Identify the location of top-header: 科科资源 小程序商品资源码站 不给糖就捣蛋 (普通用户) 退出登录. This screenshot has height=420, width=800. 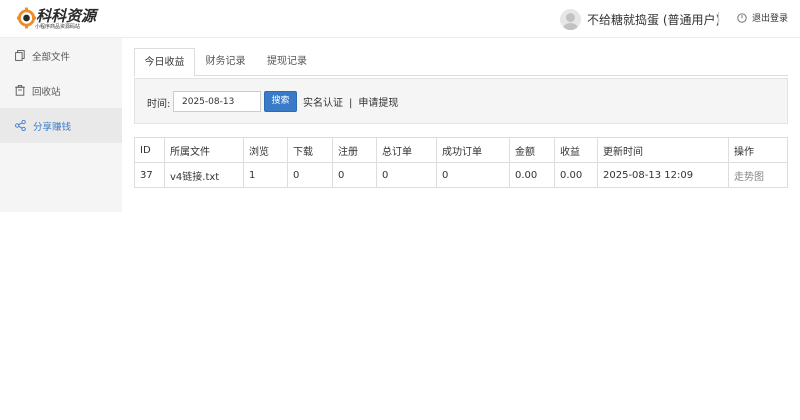
(400, 19).